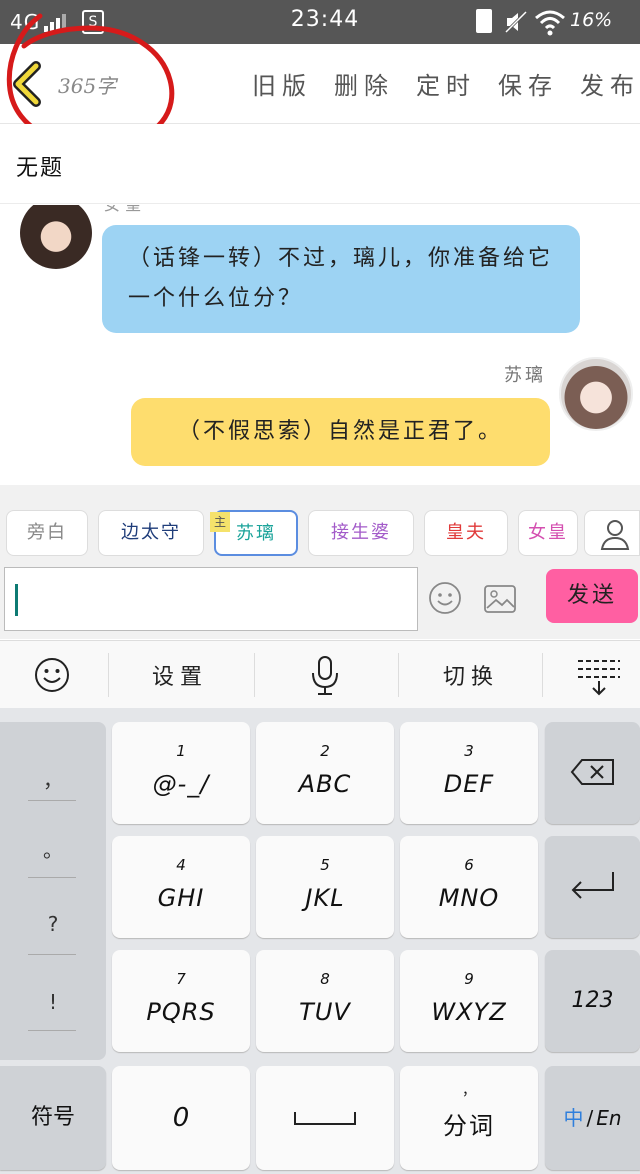  What do you see at coordinates (181, 1012) in the screenshot?
I see `key-7-letters: PQRS` at bounding box center [181, 1012].